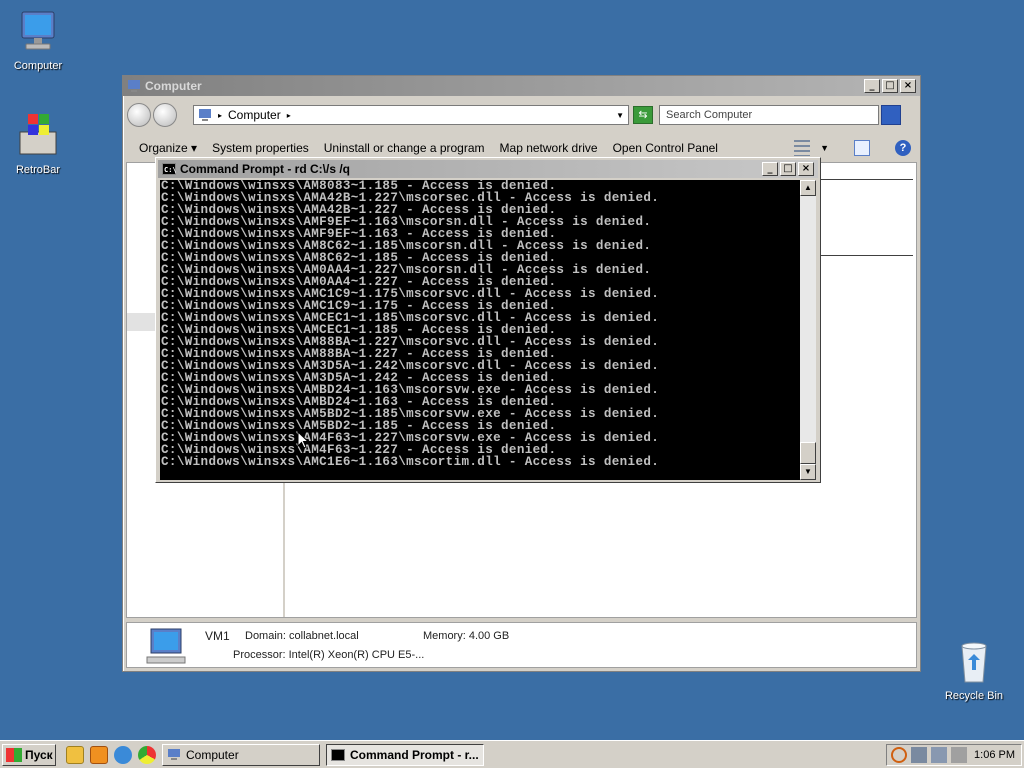 The height and width of the screenshot is (768, 1024). What do you see at coordinates (302, 636) in the screenshot?
I see `domain-text: Domain: collabnet.local` at bounding box center [302, 636].